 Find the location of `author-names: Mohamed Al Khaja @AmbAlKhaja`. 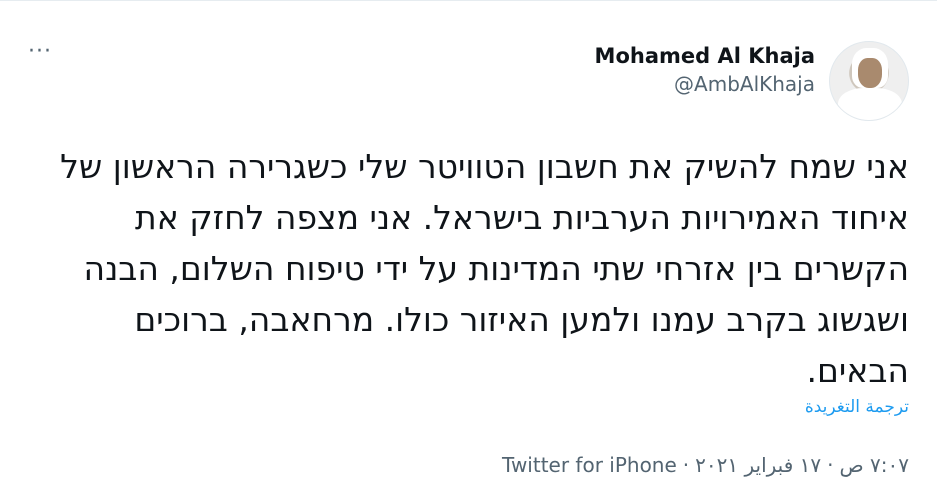

author-names: Mohamed Al Khaja @AmbAlKhaja is located at coordinates (705, 71).